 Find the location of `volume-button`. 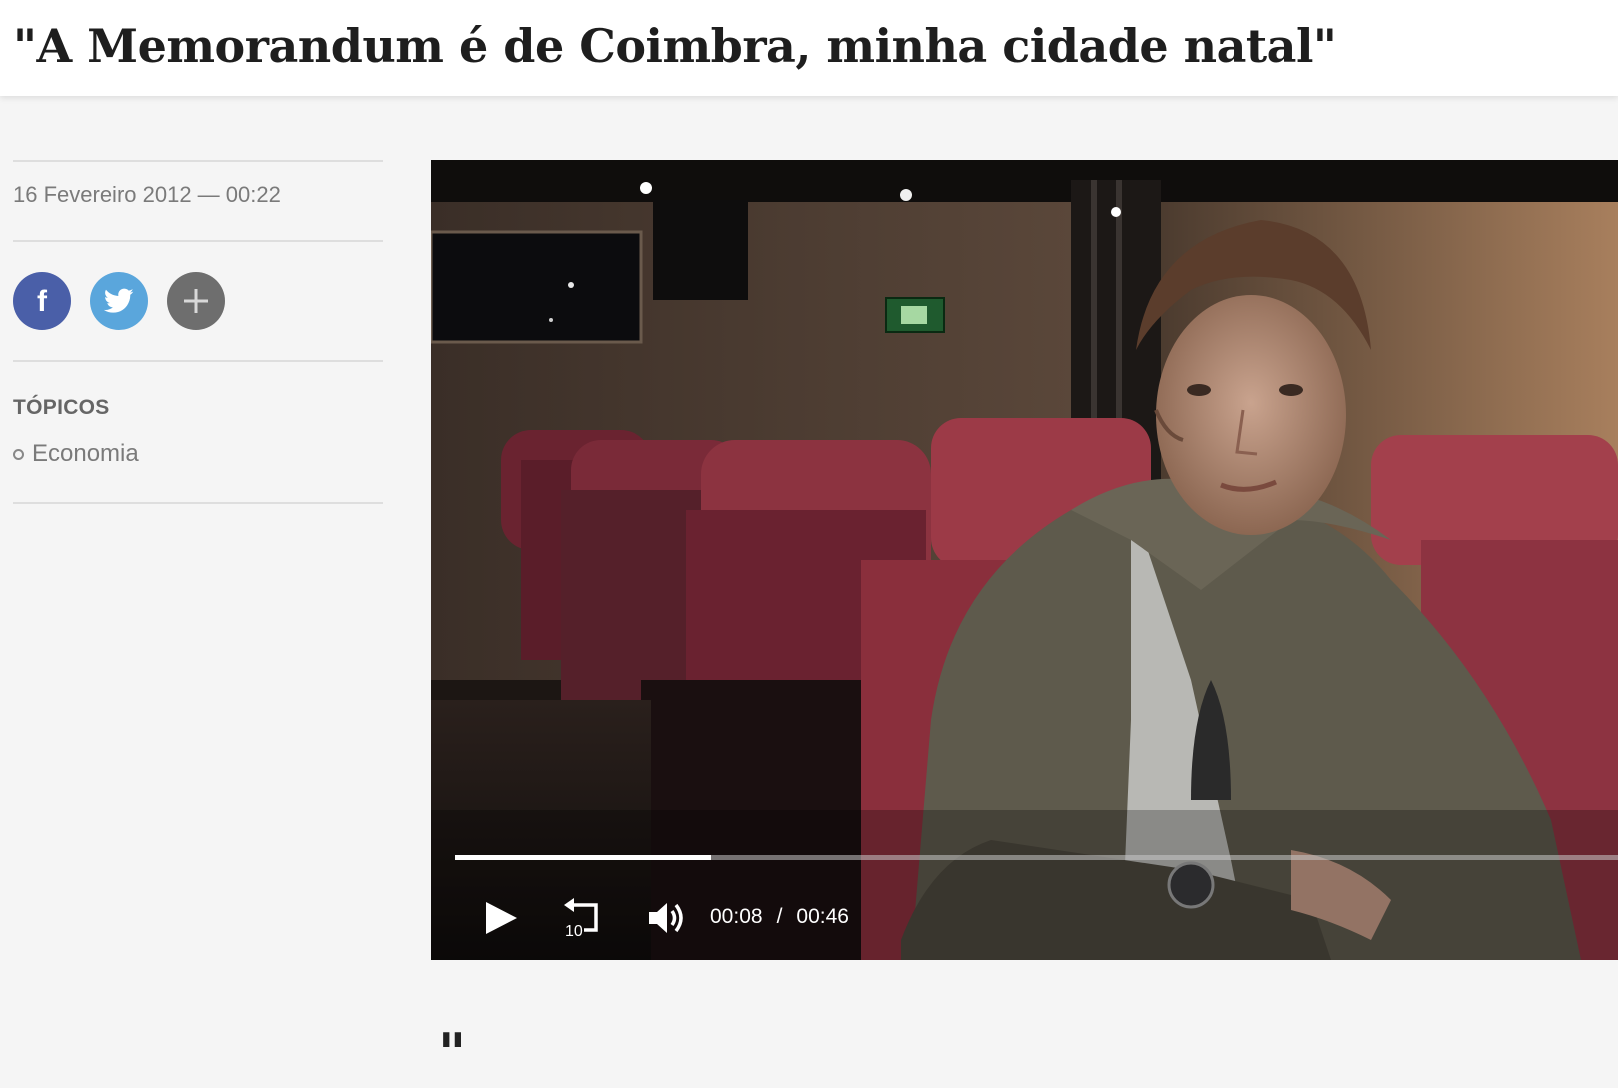

volume-button is located at coordinates (668, 918).